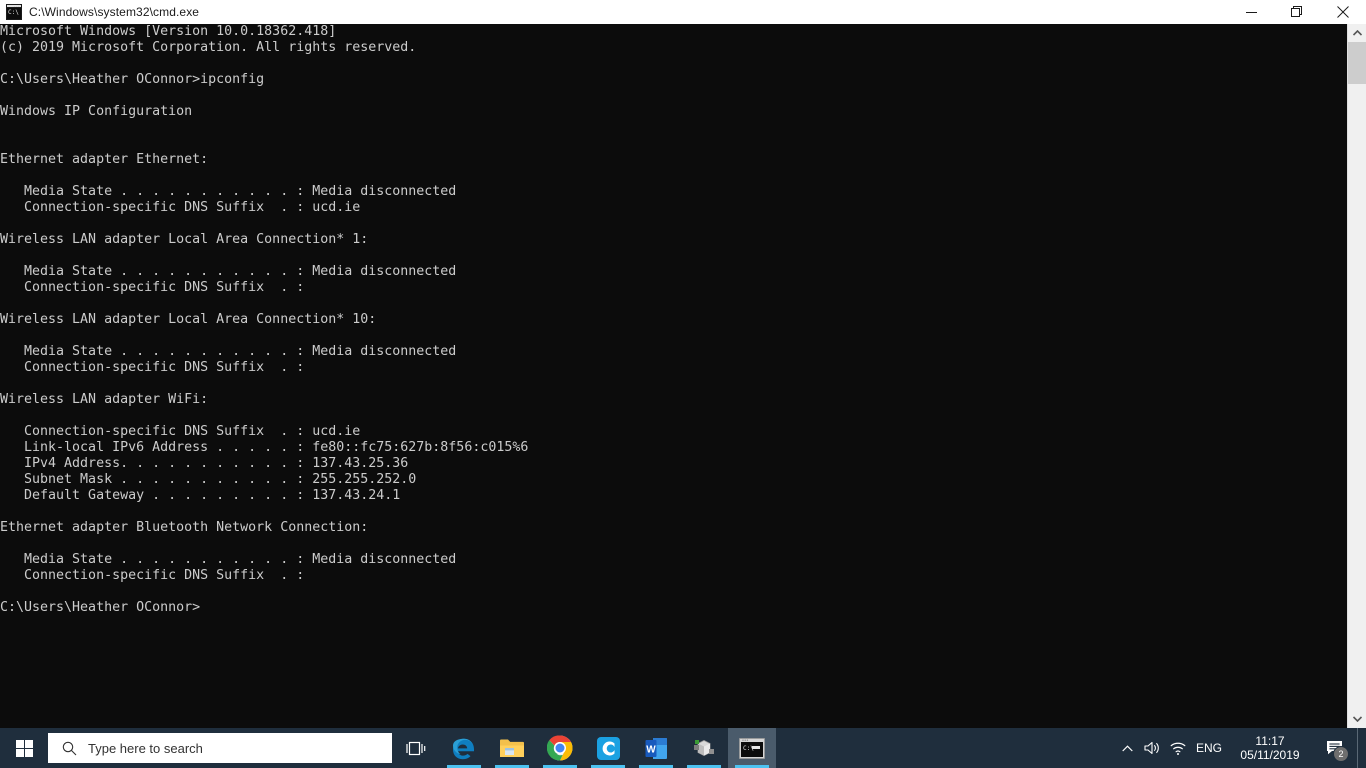 The width and height of the screenshot is (1366, 768). I want to click on network-button, so click(1178, 748).